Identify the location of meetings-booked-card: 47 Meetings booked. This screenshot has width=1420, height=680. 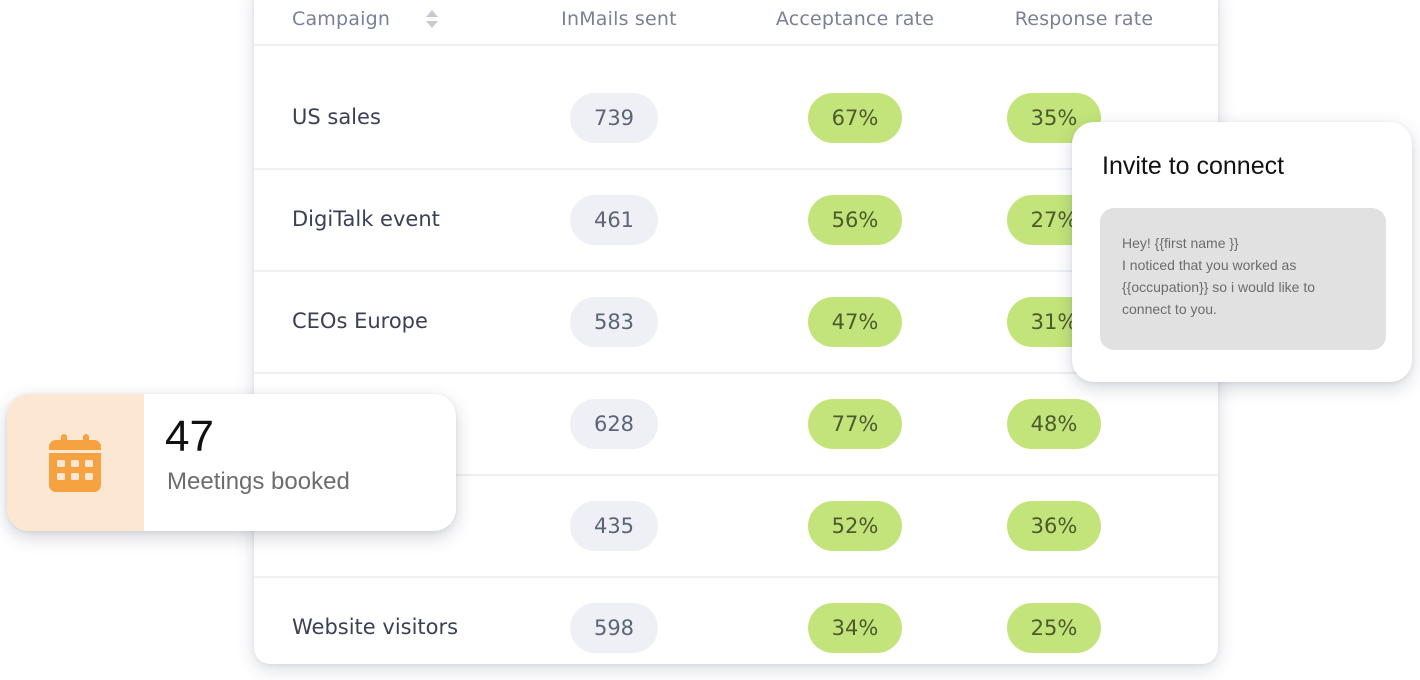
(231, 462).